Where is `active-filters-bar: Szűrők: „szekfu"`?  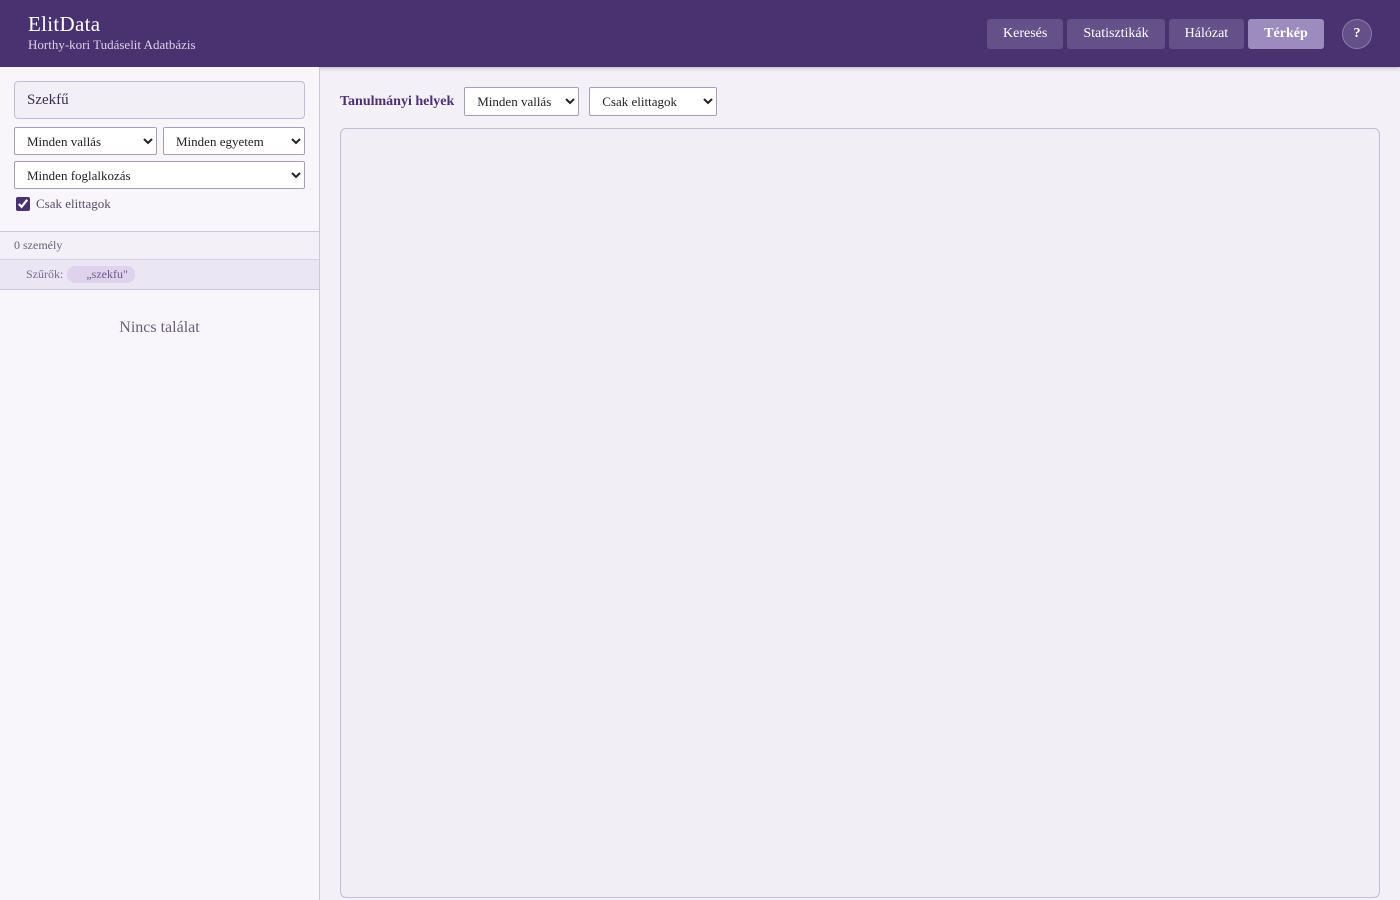 active-filters-bar: Szűrők: „szekfu" is located at coordinates (159, 275).